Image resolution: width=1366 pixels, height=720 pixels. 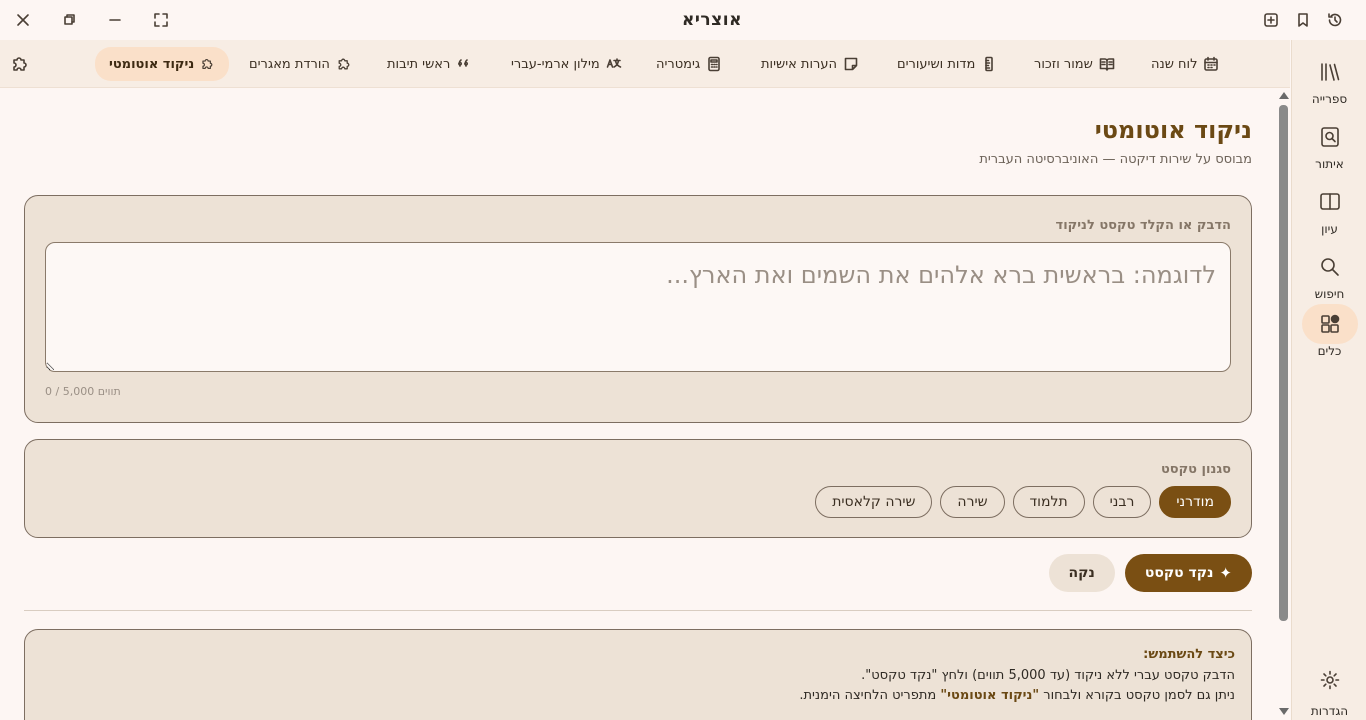 I want to click on sidebar-item-settings: הגדרות, so click(x=1329, y=694).